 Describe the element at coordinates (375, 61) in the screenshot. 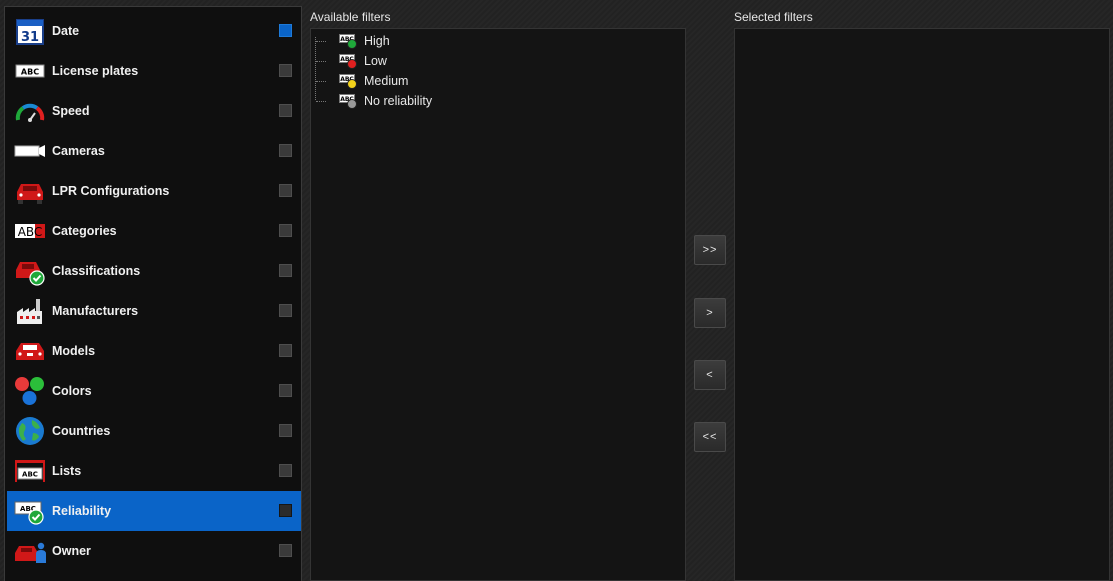

I see `available-item-label: Low` at that location.